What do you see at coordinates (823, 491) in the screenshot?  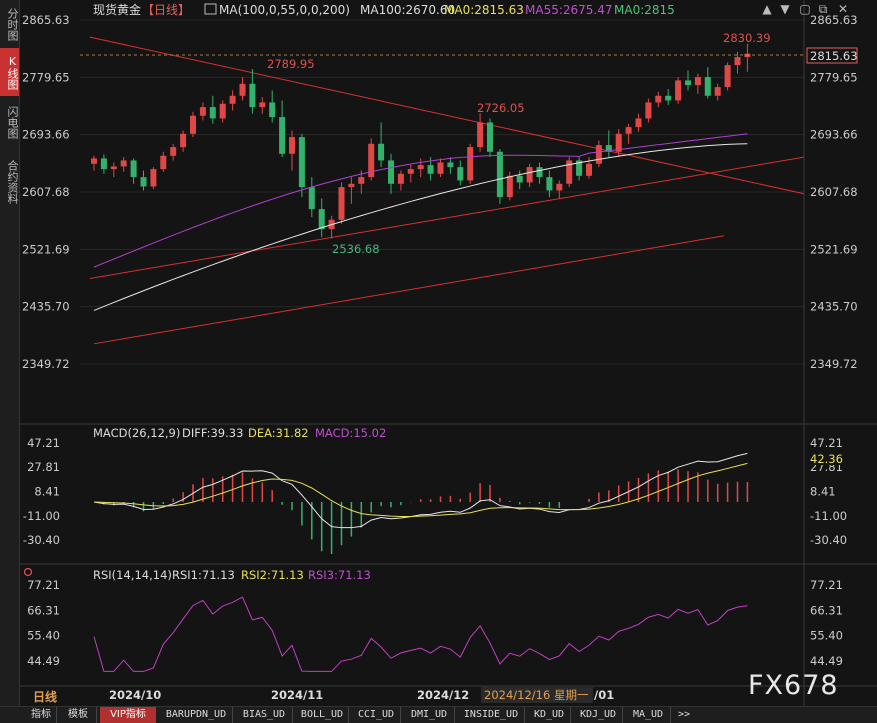 I see `macd-tick: 8.41` at bounding box center [823, 491].